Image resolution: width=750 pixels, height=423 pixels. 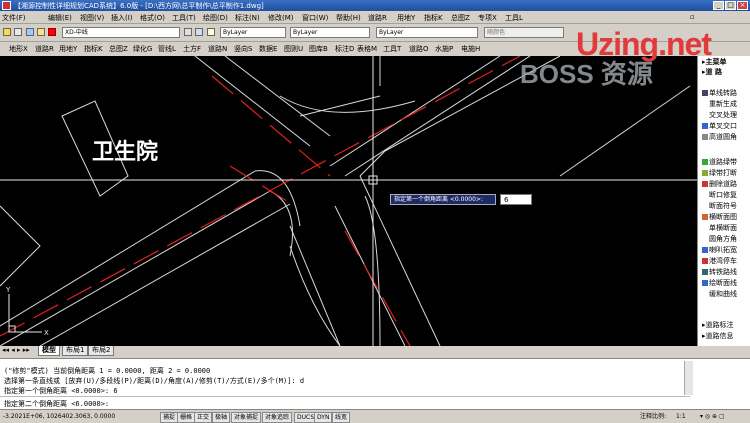 I want to click on command-scrollbar, so click(x=688, y=378).